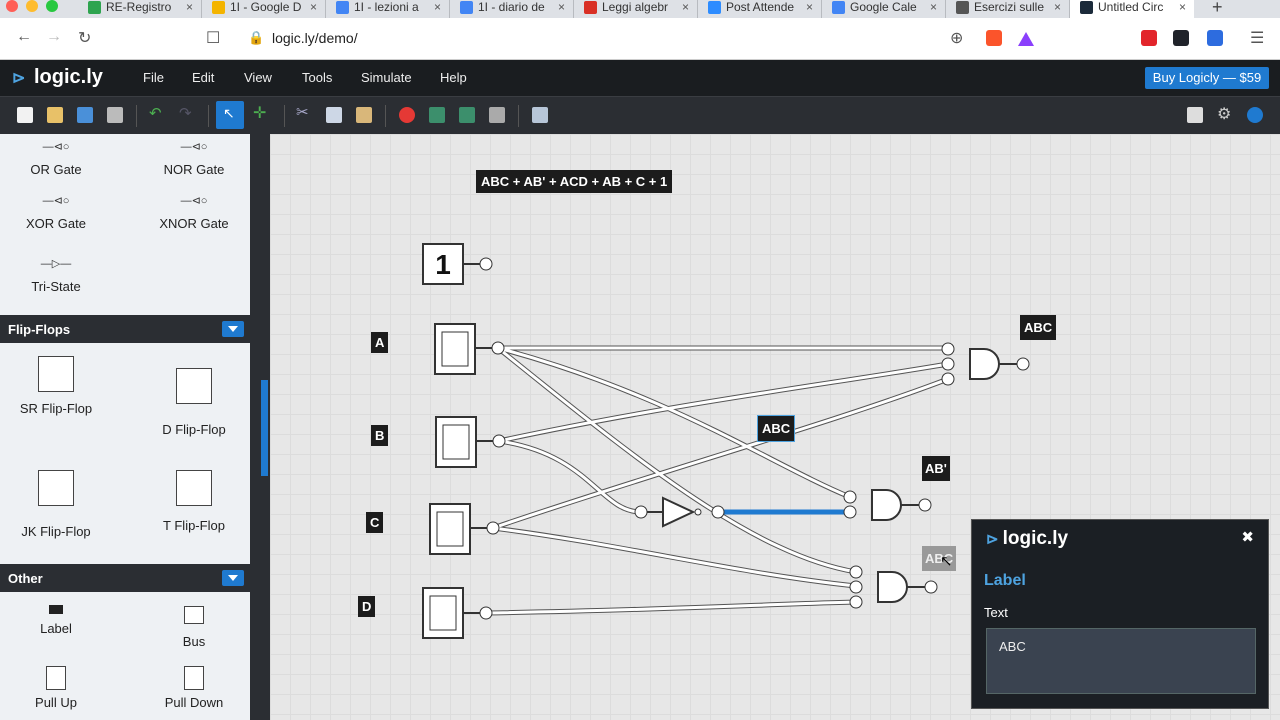 The image size is (1280, 720). What do you see at coordinates (84, 38) in the screenshot?
I see `reload-icon: ↻` at bounding box center [84, 38].